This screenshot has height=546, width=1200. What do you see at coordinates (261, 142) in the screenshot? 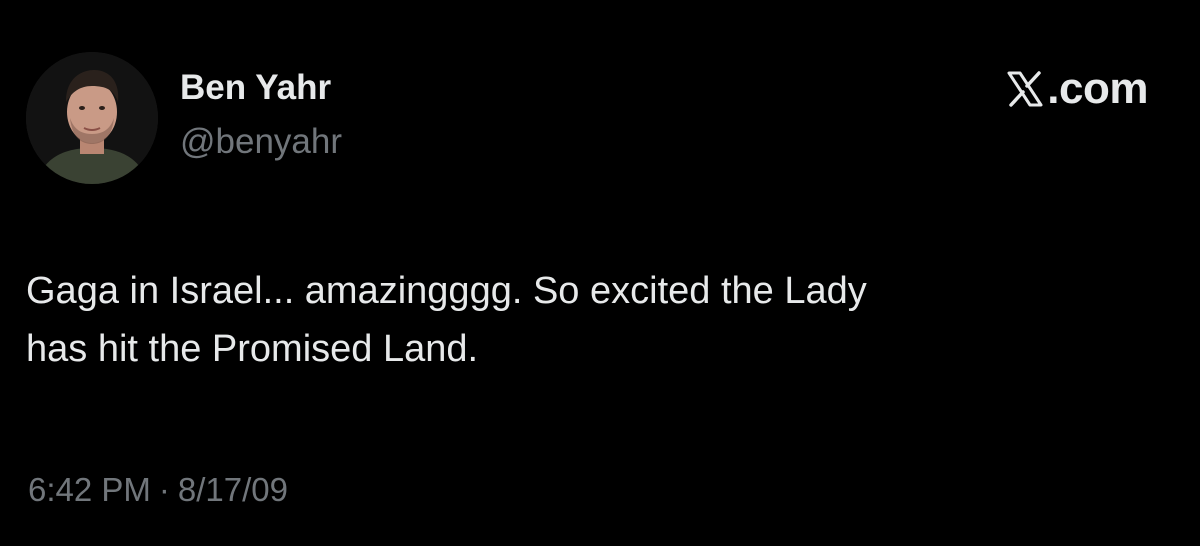
I see `author-handle: @benyahr` at bounding box center [261, 142].